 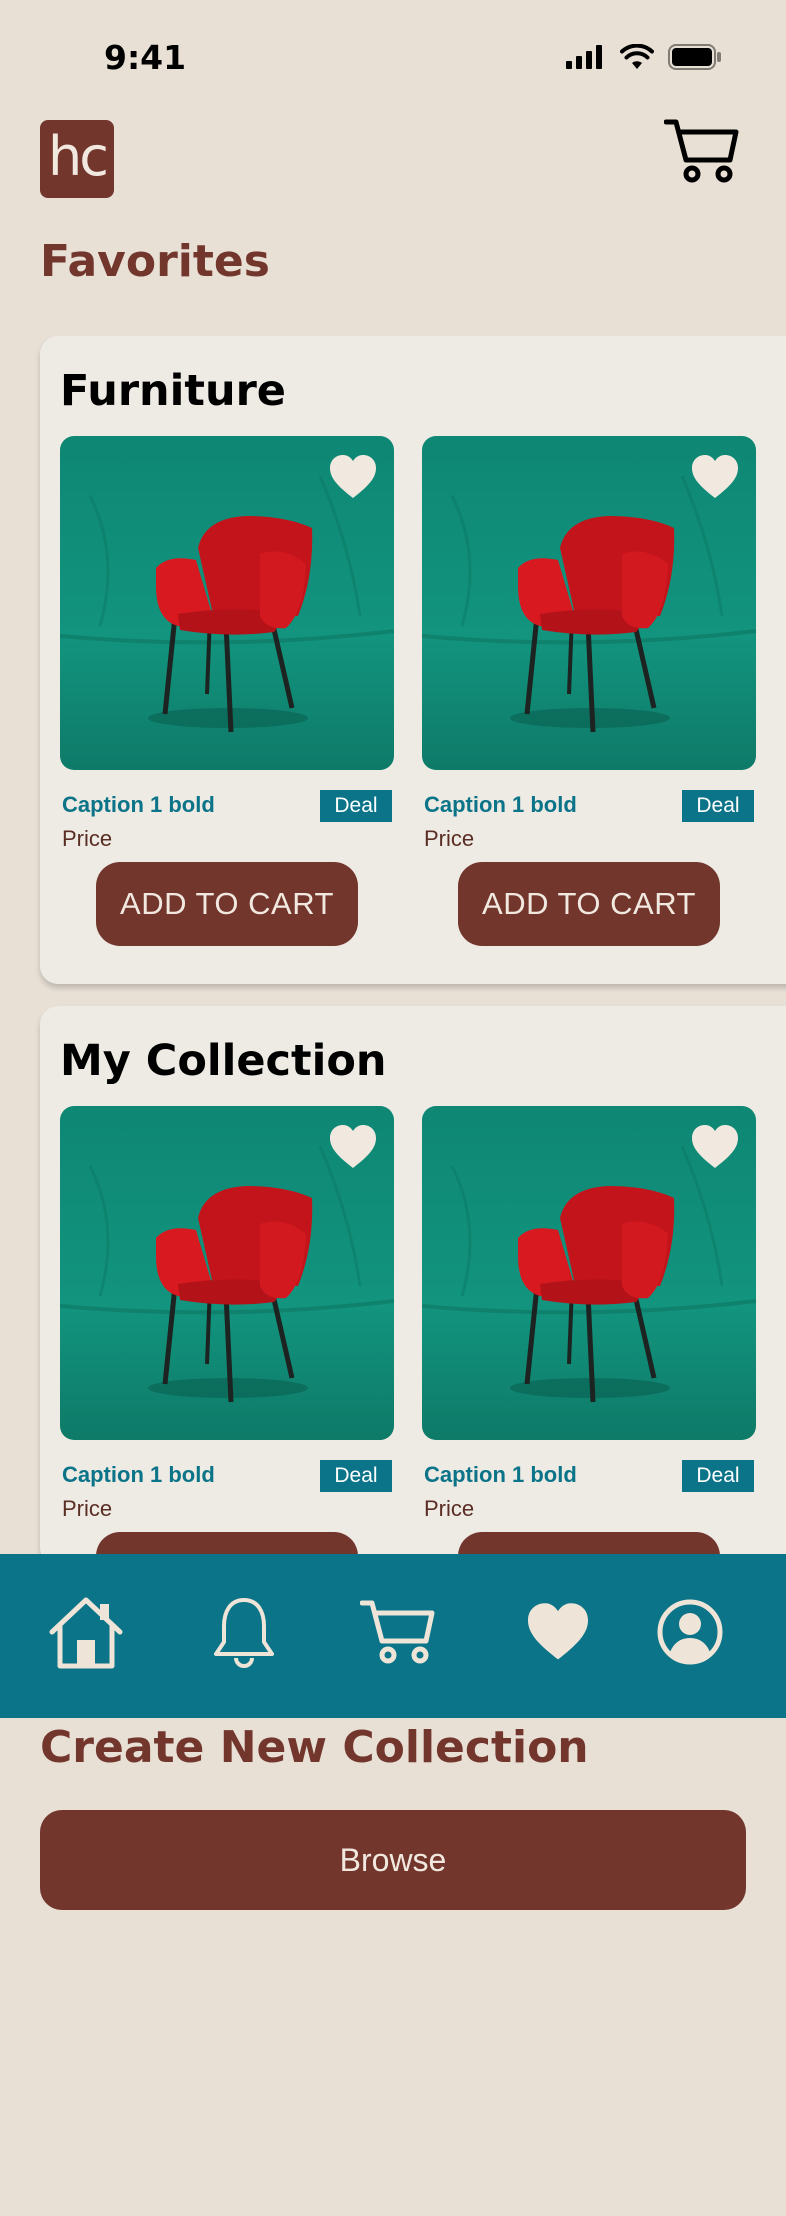 What do you see at coordinates (223, 1061) in the screenshot?
I see `section-title: My Collection` at bounding box center [223, 1061].